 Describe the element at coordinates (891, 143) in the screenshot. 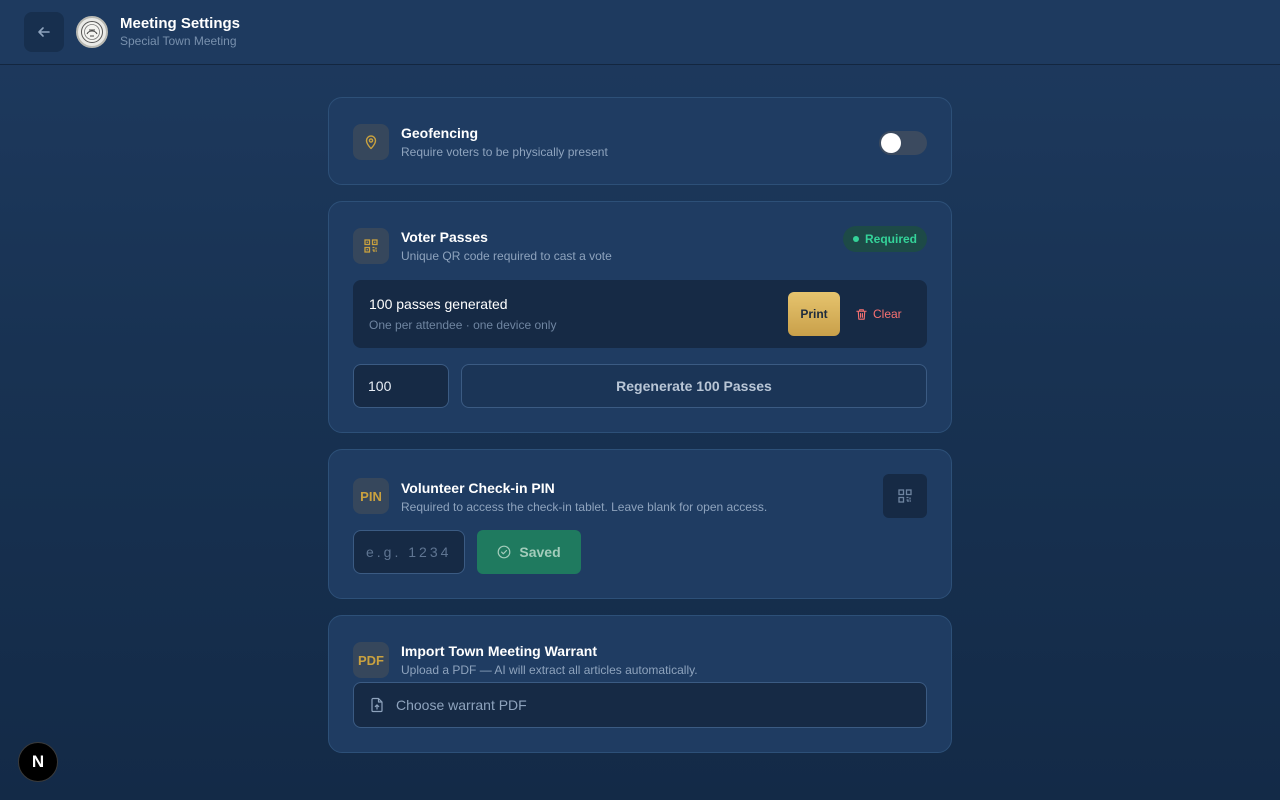

I see `toggle-knob` at that location.